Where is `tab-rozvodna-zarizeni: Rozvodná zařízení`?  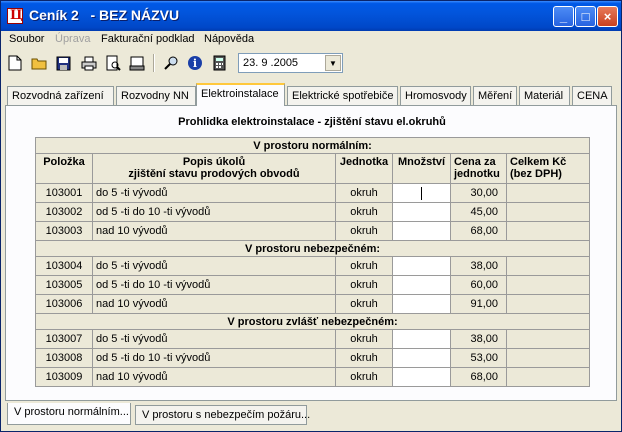
tab-rozvodna-zarizeni: Rozvodná zařízení is located at coordinates (60, 95).